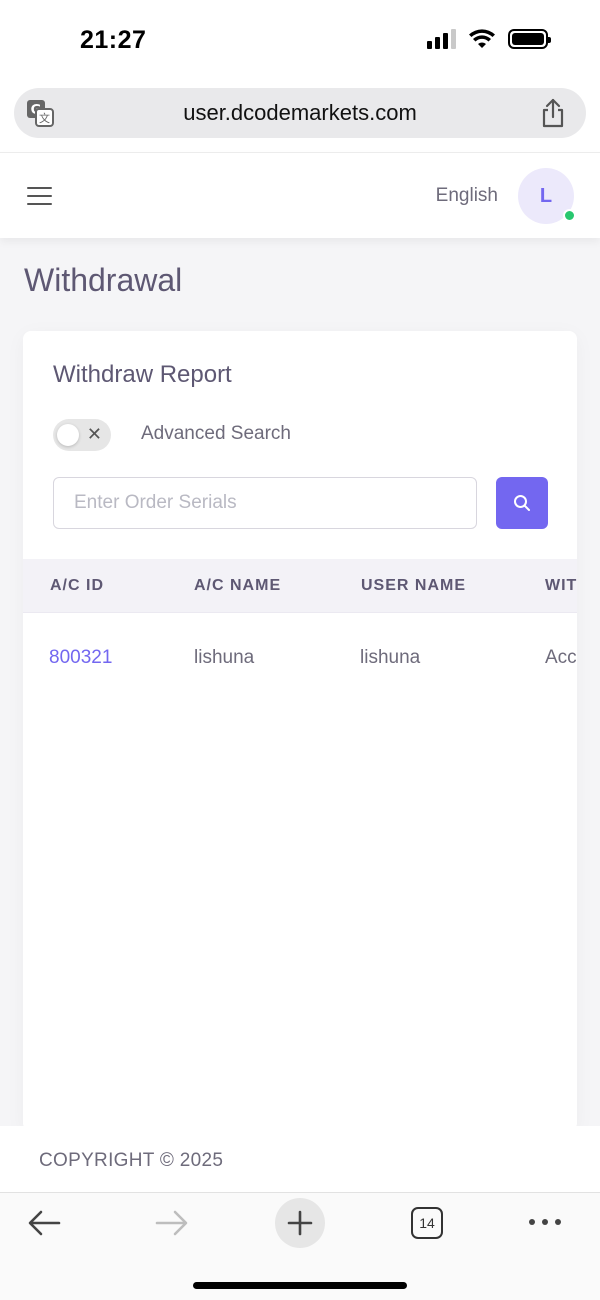  Describe the element at coordinates (224, 657) in the screenshot. I see `ac-name-cell: lishuna` at that location.